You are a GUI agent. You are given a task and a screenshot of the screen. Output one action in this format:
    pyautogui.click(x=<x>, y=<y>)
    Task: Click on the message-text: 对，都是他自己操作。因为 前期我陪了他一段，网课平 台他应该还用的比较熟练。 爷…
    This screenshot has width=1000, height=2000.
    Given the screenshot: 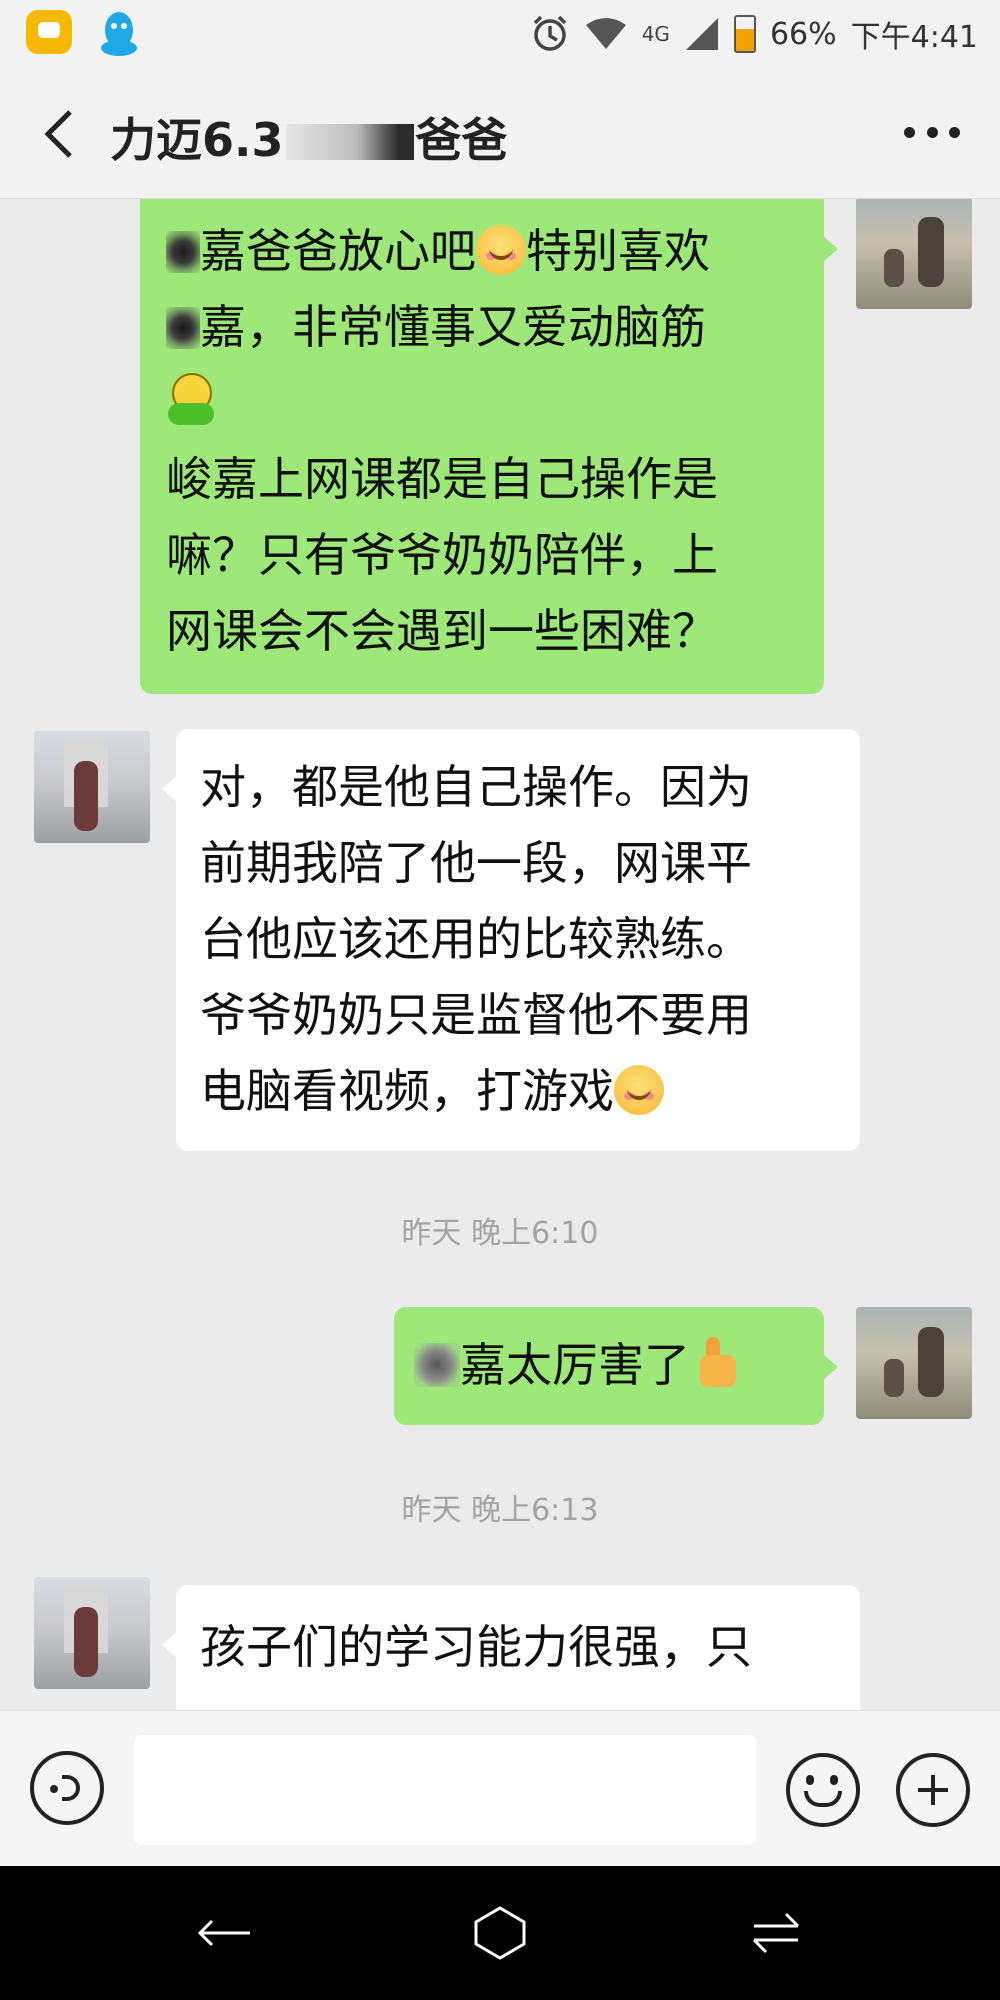 What is the action you would take?
    pyautogui.click(x=476, y=939)
    